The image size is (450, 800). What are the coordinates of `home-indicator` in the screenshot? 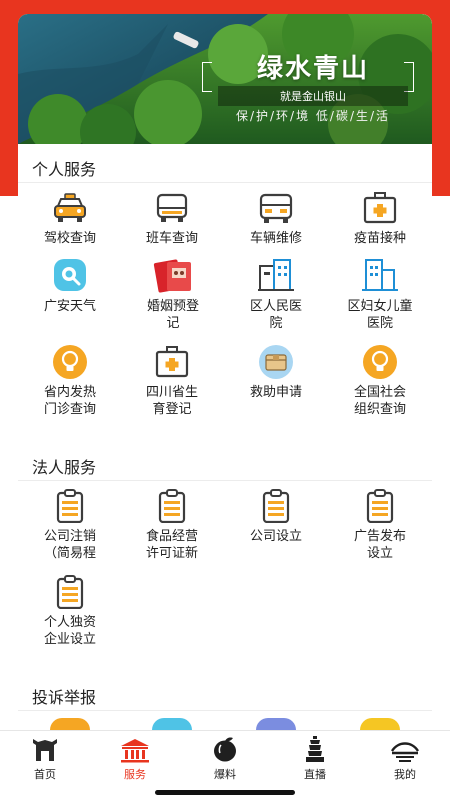 It's located at (225, 792).